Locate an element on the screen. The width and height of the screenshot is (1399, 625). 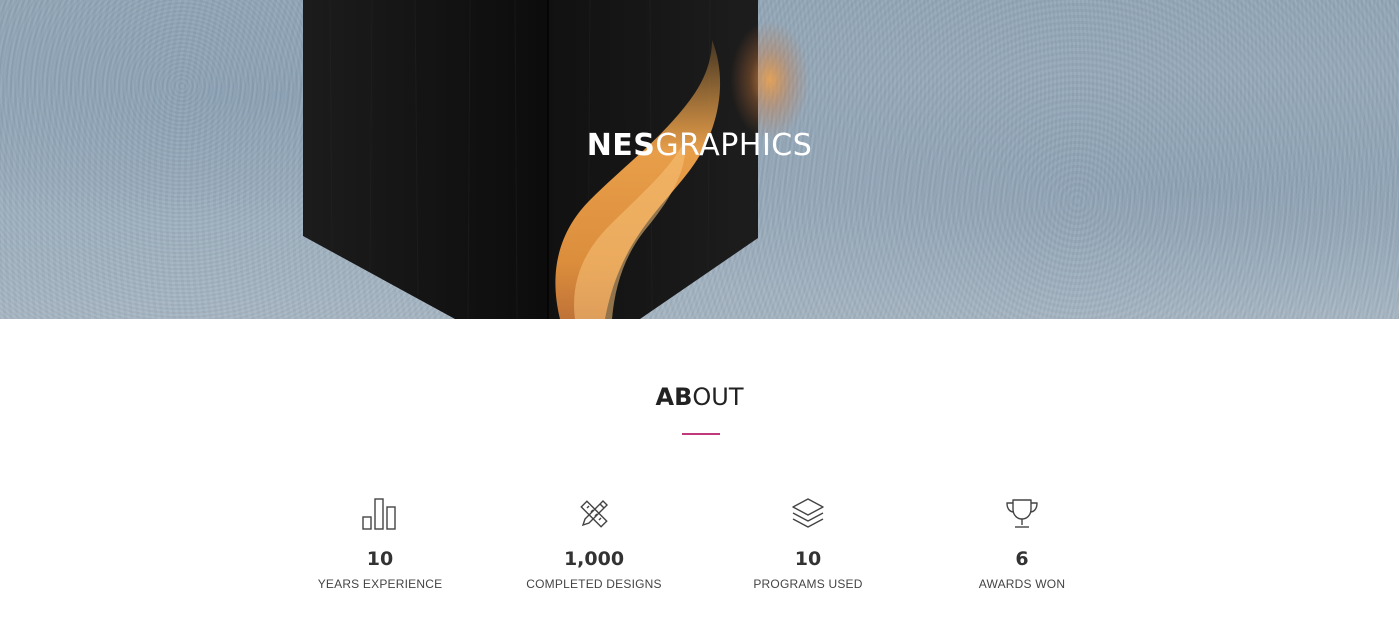
stat-label: YEARS EXPERIENCE is located at coordinates (380, 584).